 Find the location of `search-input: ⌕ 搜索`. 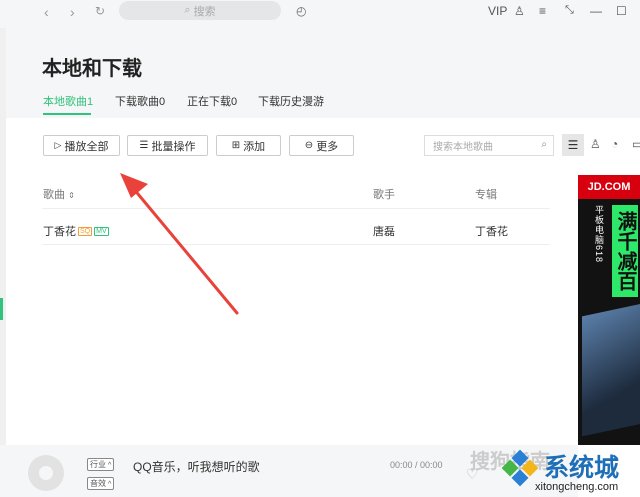

search-input: ⌕ 搜索 is located at coordinates (200, 10).